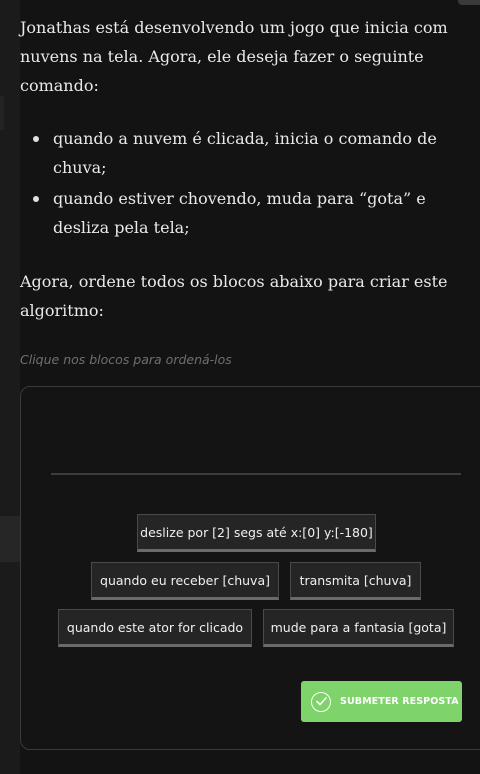  What do you see at coordinates (2, 113) in the screenshot?
I see `rail-indicator` at bounding box center [2, 113].